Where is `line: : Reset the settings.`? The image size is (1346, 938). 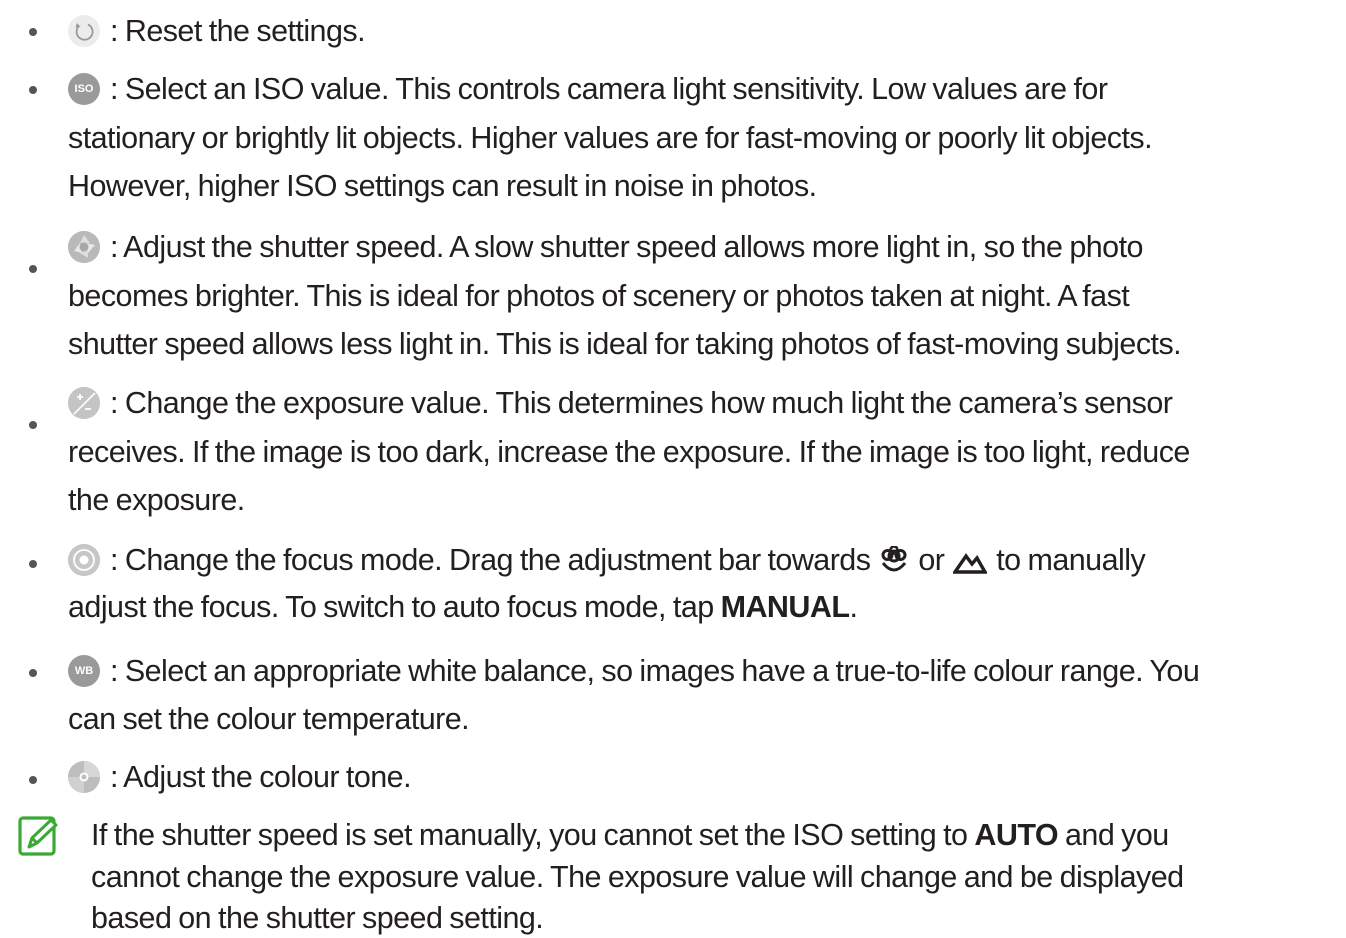 line: : Reset the settings. is located at coordinates (217, 31).